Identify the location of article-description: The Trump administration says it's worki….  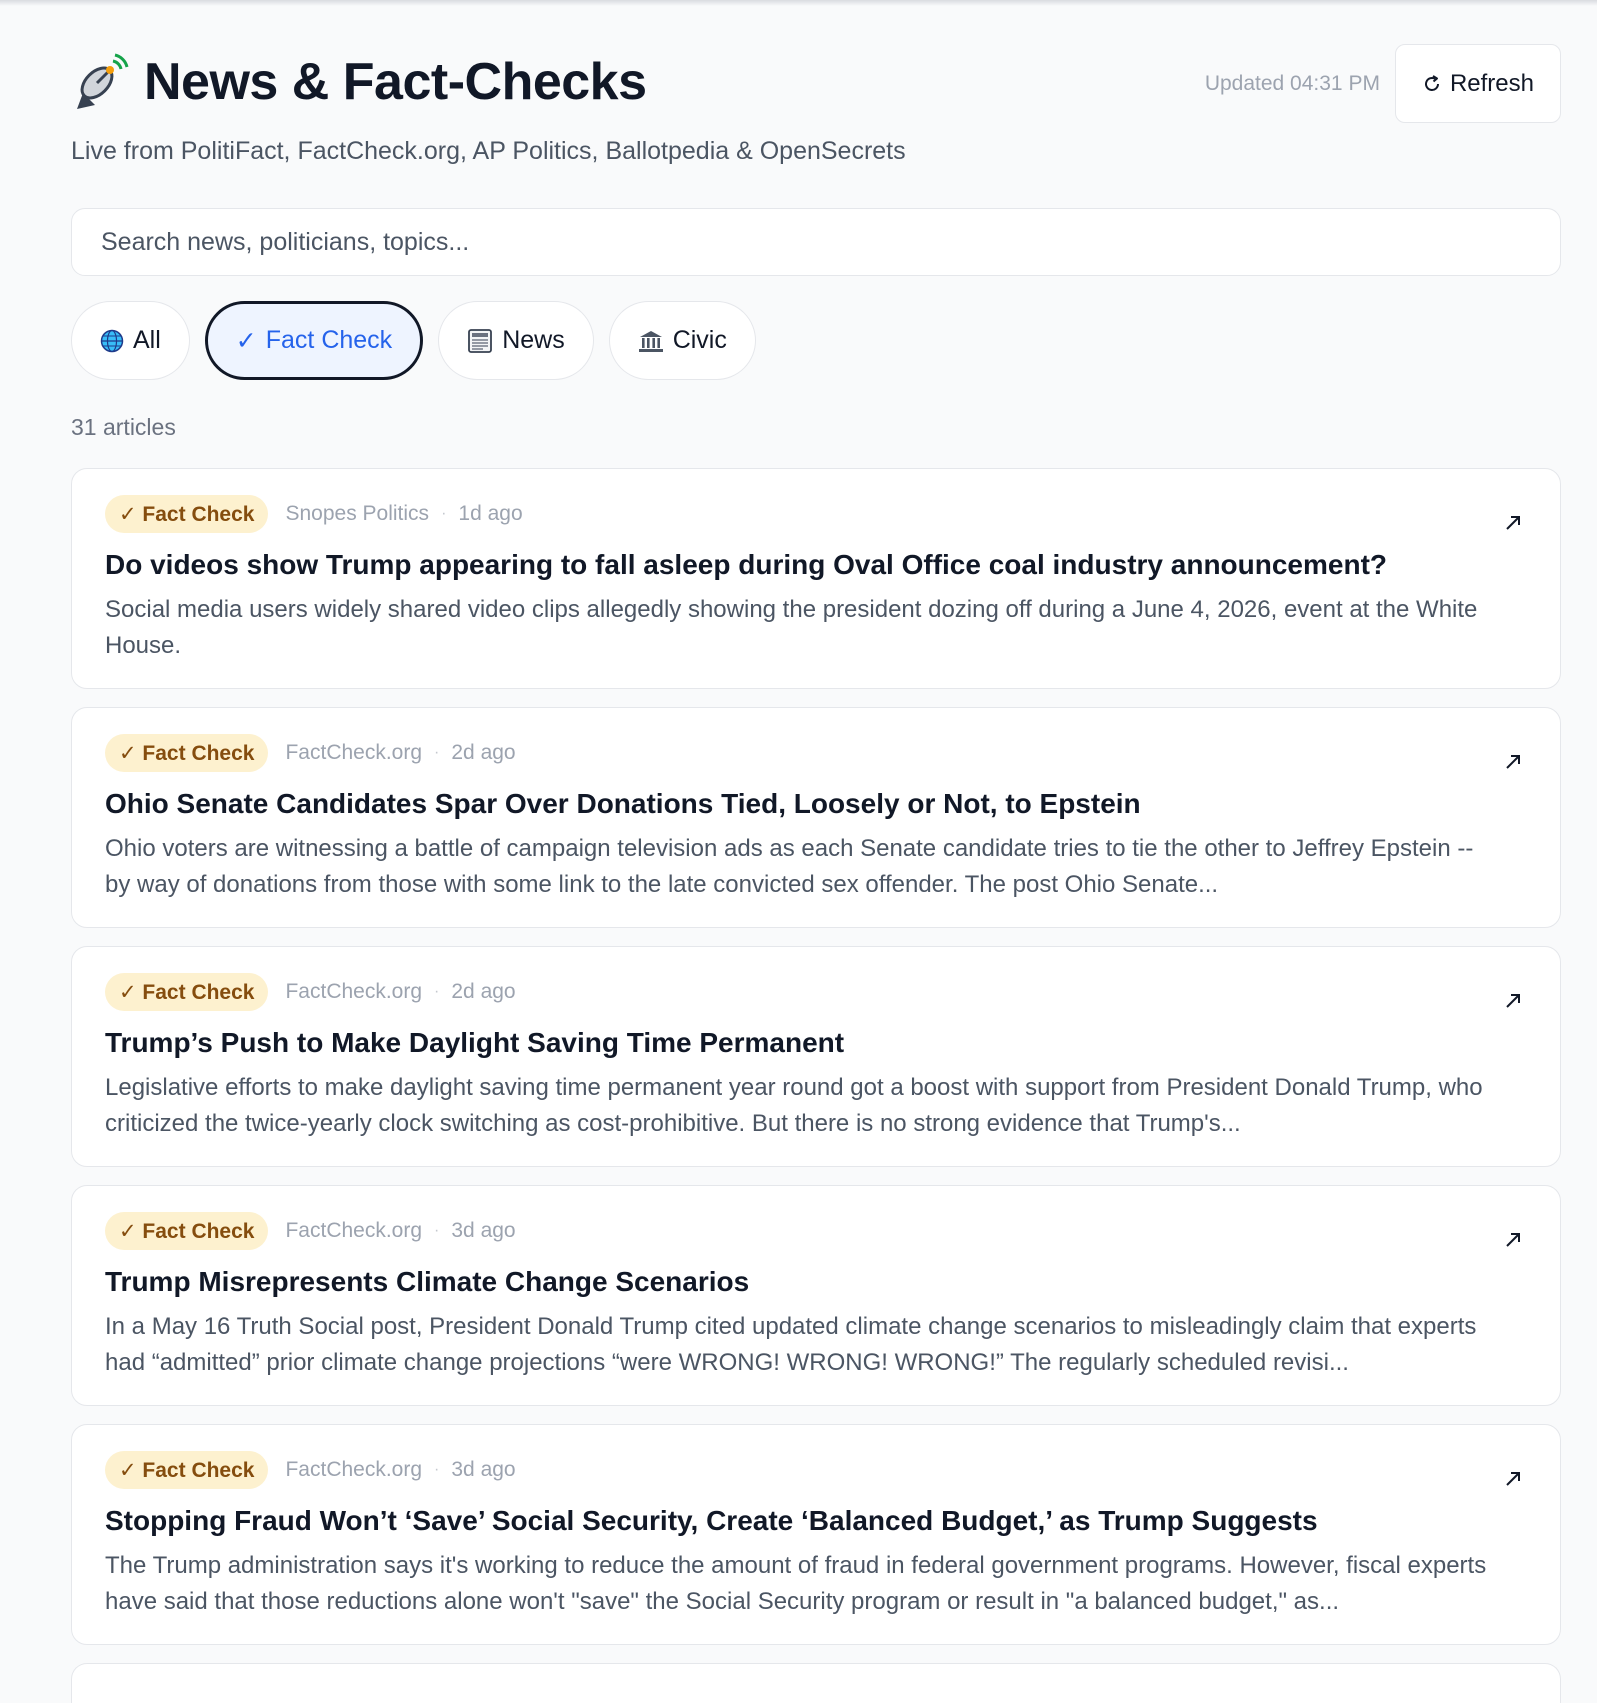
(796, 1583).